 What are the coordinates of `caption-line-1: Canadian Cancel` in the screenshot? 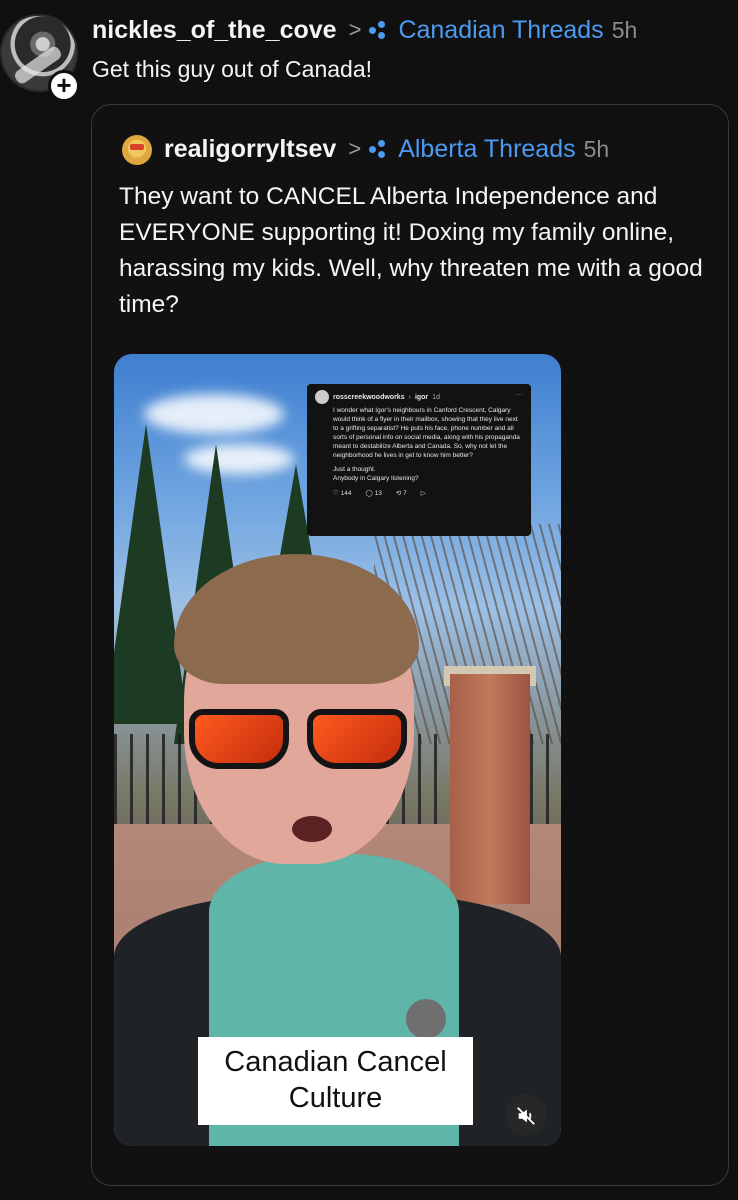 It's located at (335, 1062).